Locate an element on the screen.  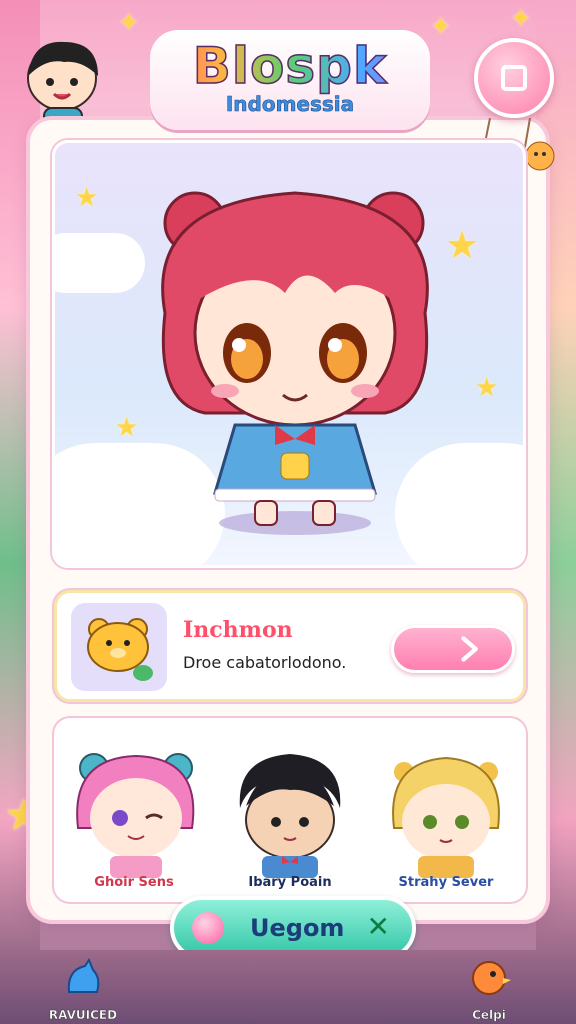
character-selection-row: Ghoir Sens Ibary Poain Strahy Sever is located at coordinates (290, 810).